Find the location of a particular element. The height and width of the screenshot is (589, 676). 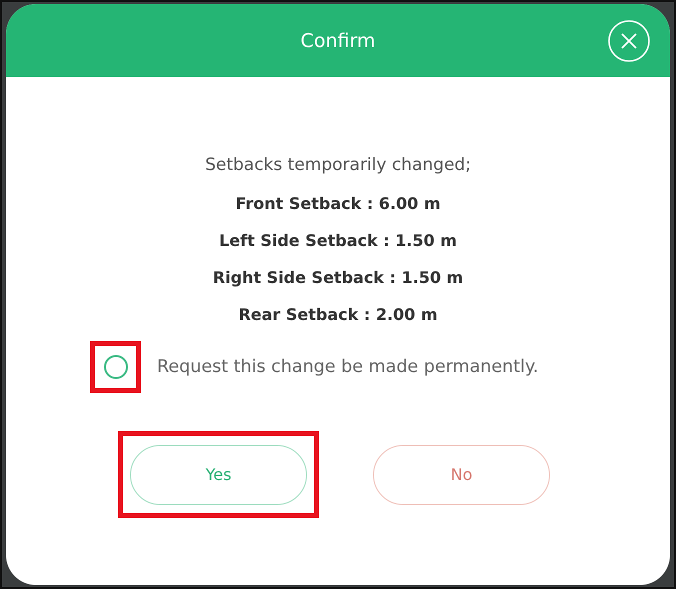

close-button is located at coordinates (629, 41).